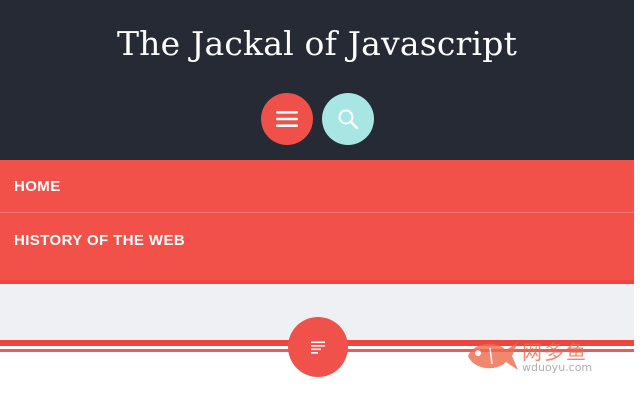 Image resolution: width=640 pixels, height=400 pixels. I want to click on site-title: The Jackal of Javascript, so click(317, 43).